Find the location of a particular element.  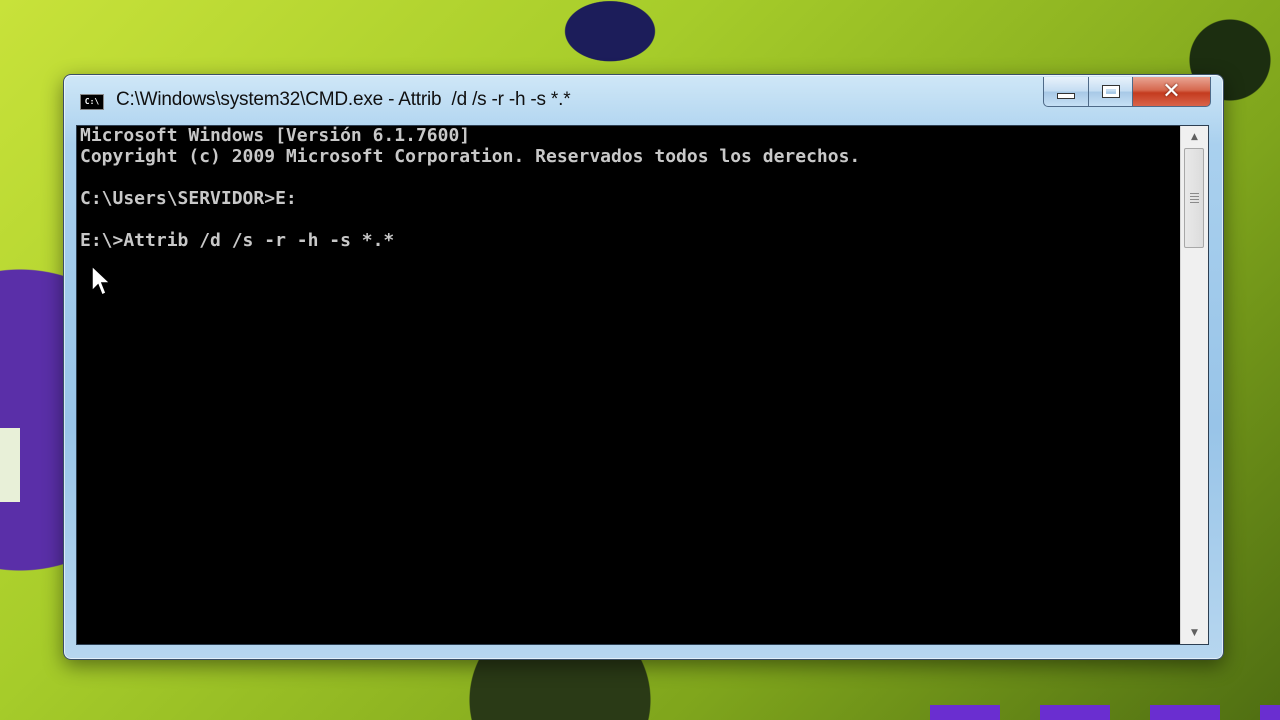

scroll-down-button: ▼ is located at coordinates (1194, 633).